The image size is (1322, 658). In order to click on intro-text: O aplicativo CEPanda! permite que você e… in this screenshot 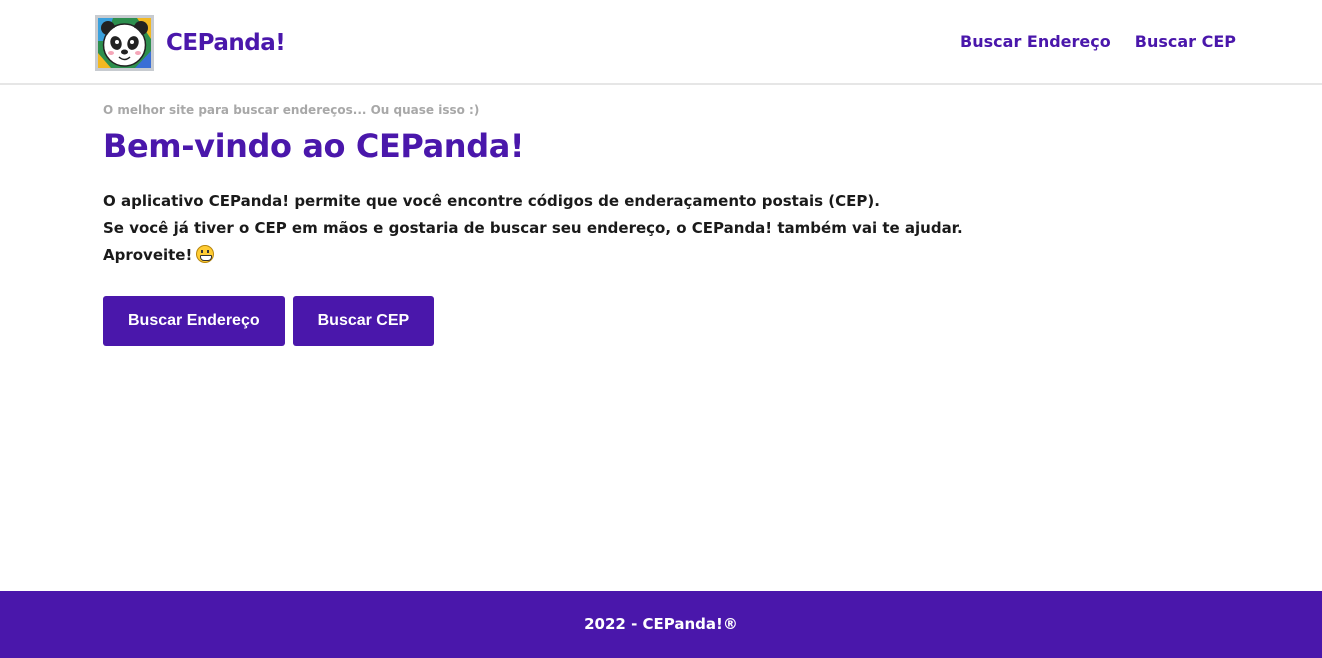, I will do `click(653, 228)`.